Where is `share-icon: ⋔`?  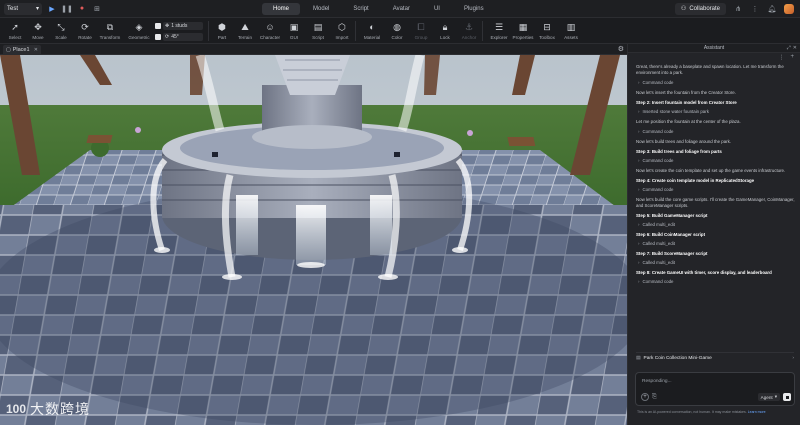
share-icon: ⋔ is located at coordinates (738, 9).